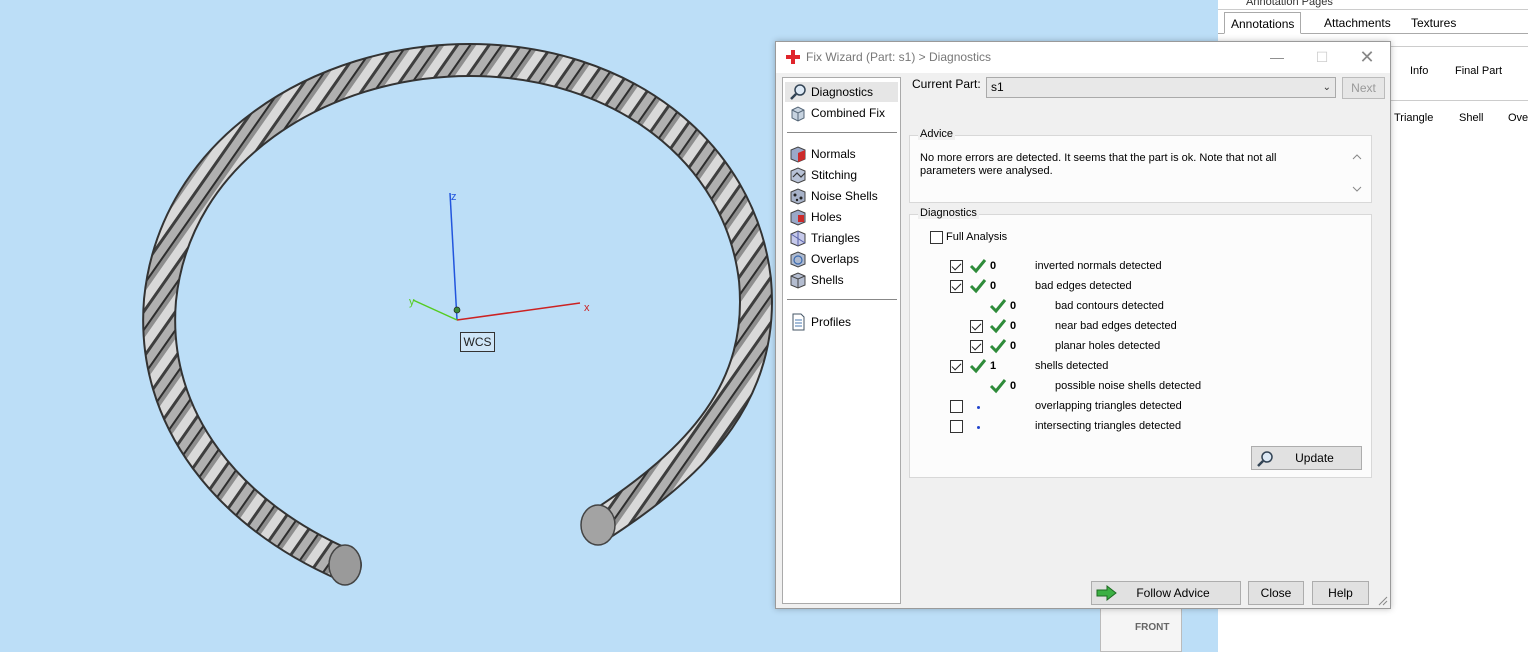  What do you see at coordinates (798, 196) in the screenshot?
I see `noise-shells-cube-icon` at bounding box center [798, 196].